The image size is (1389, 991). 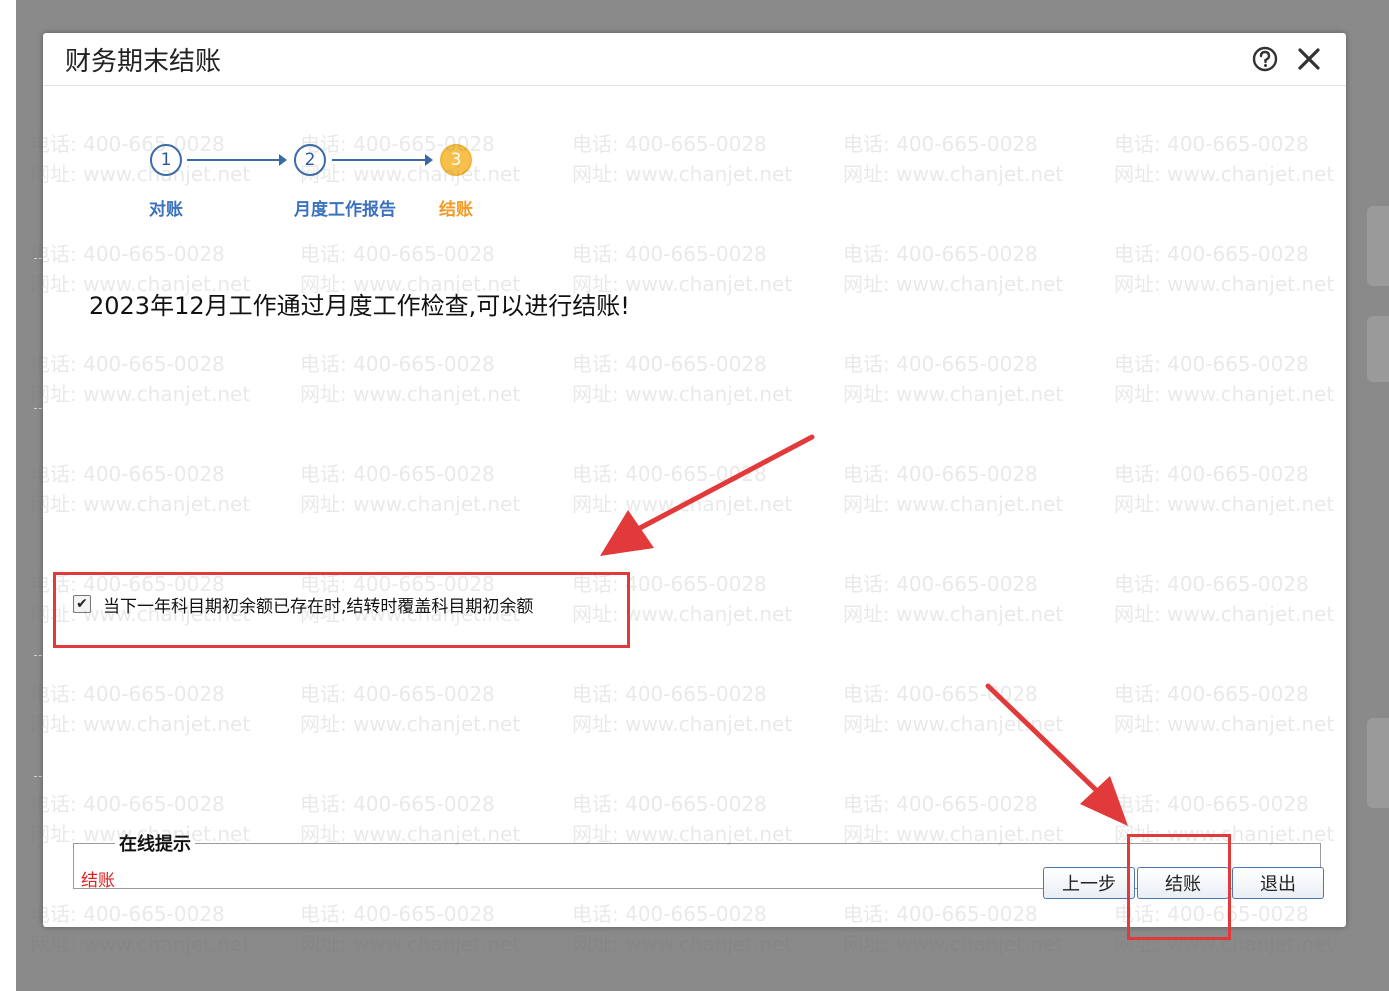 What do you see at coordinates (310, 160) in the screenshot?
I see `step-2-circle: 2` at bounding box center [310, 160].